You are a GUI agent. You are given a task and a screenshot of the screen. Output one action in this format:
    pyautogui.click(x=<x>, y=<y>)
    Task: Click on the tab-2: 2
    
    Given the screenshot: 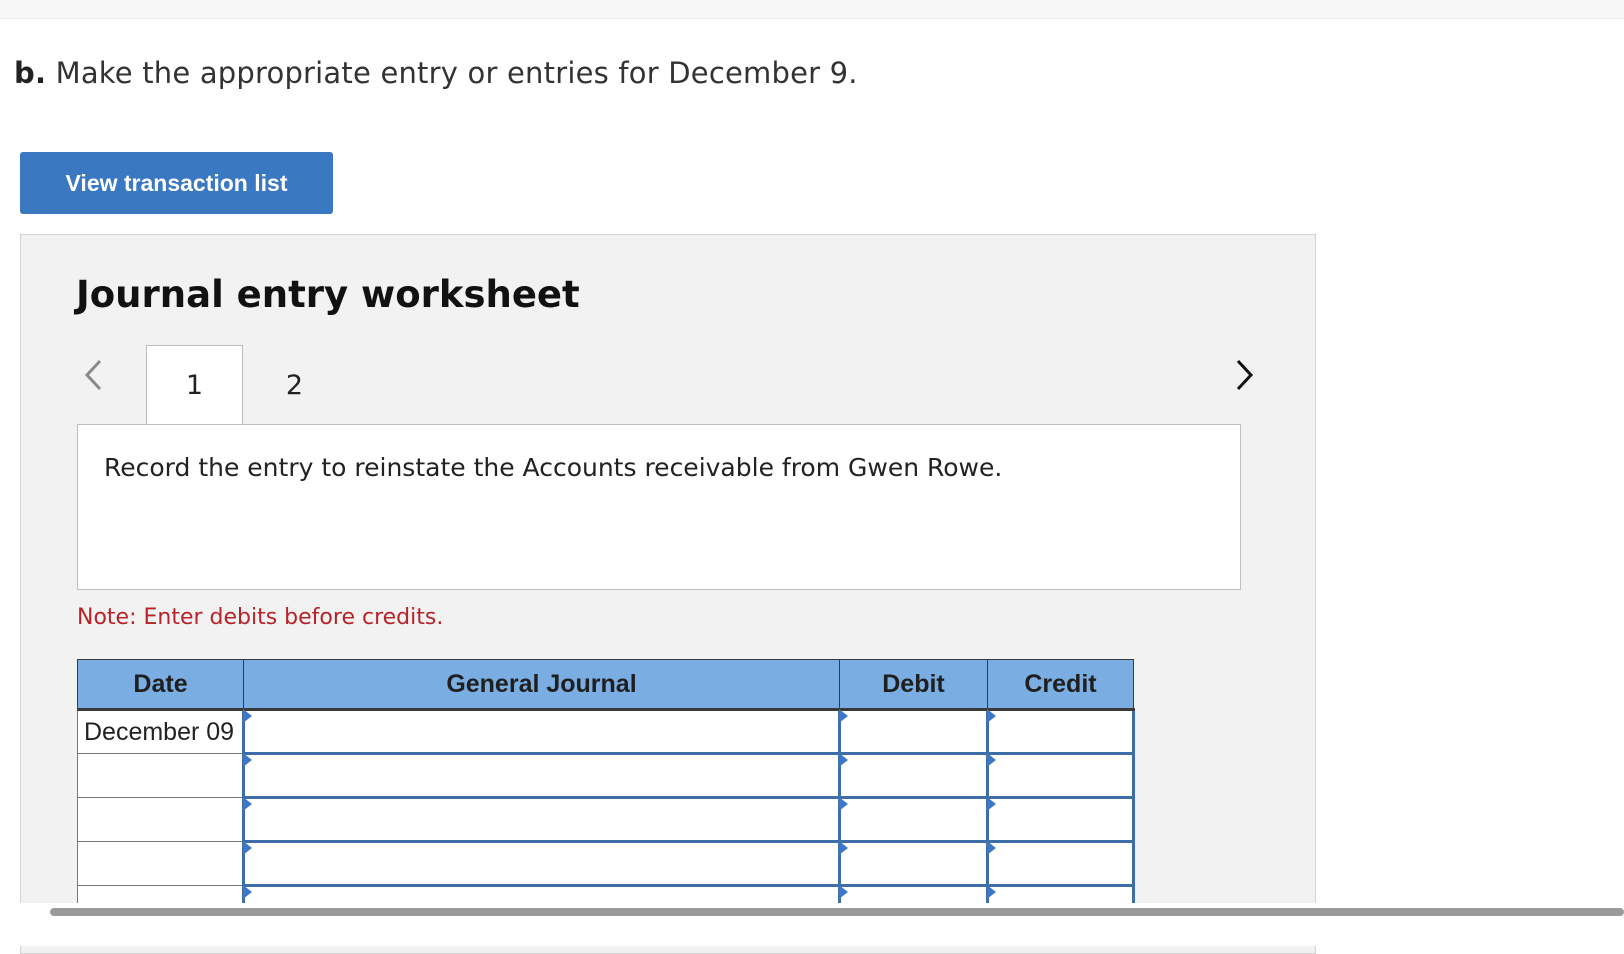 What is the action you would take?
    pyautogui.click(x=294, y=385)
    